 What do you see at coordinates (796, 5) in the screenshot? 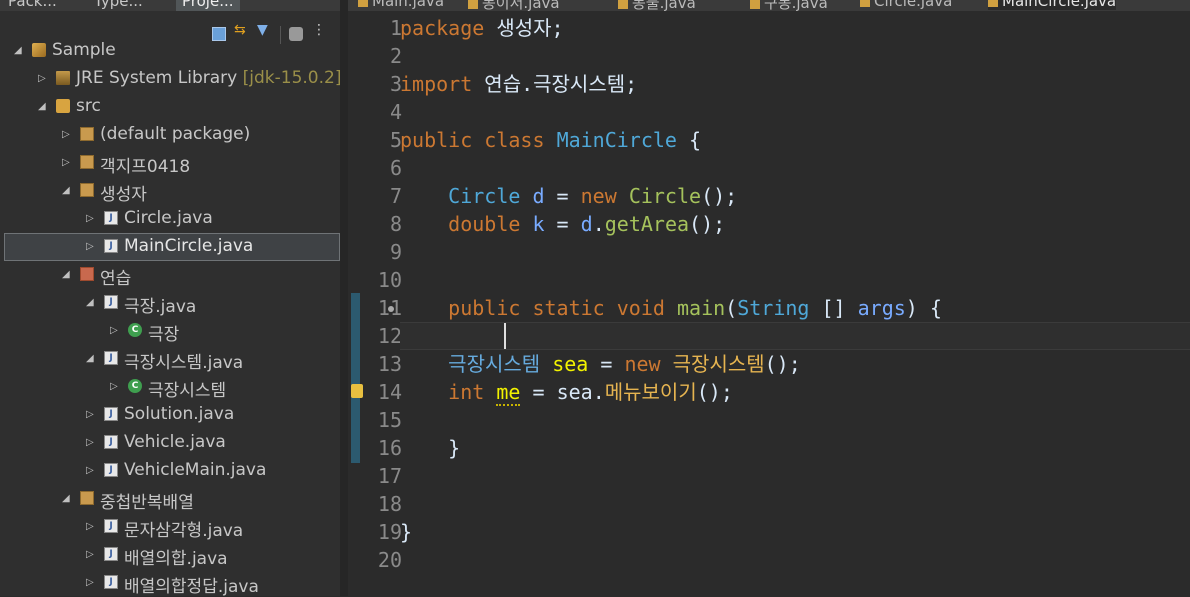
I see `tab-label: 구동.java` at bounding box center [796, 5].